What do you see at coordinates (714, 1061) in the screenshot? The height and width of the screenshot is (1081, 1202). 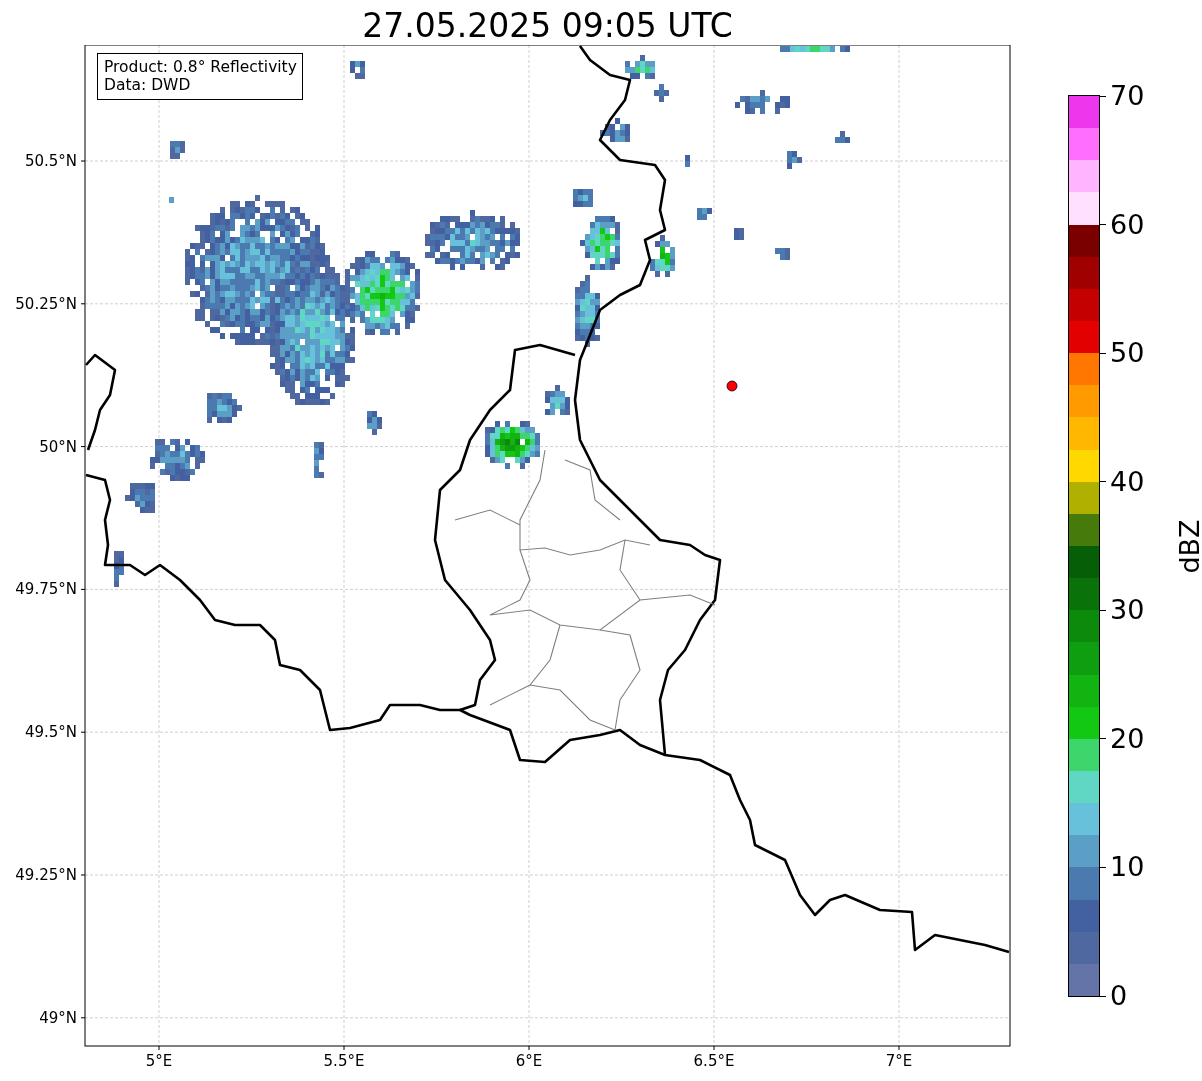 I see `axis-tick-label: 6.5°E` at bounding box center [714, 1061].